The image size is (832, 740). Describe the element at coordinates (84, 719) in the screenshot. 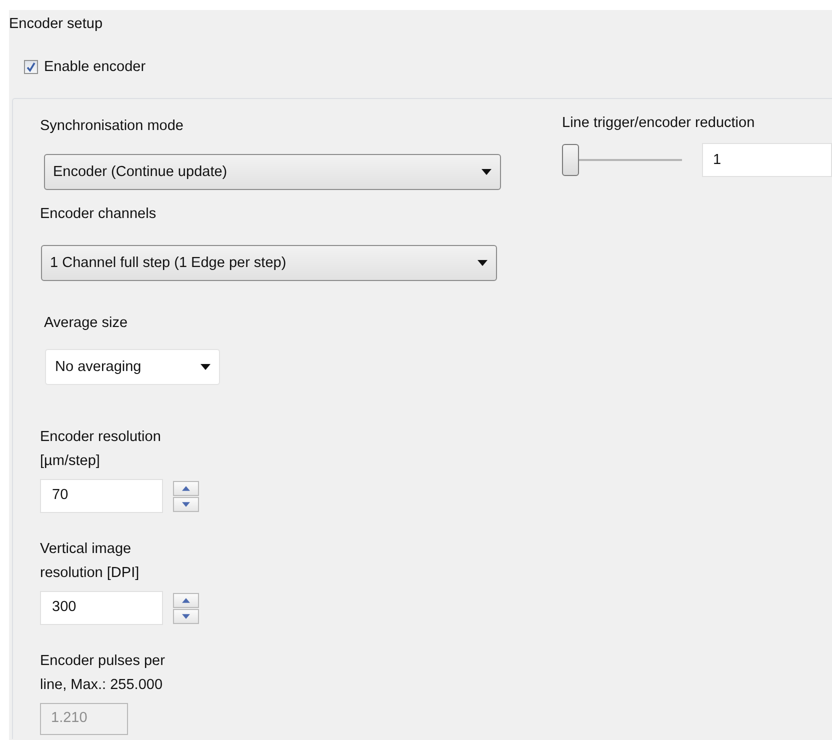

I see `input-field: 1.210` at that location.